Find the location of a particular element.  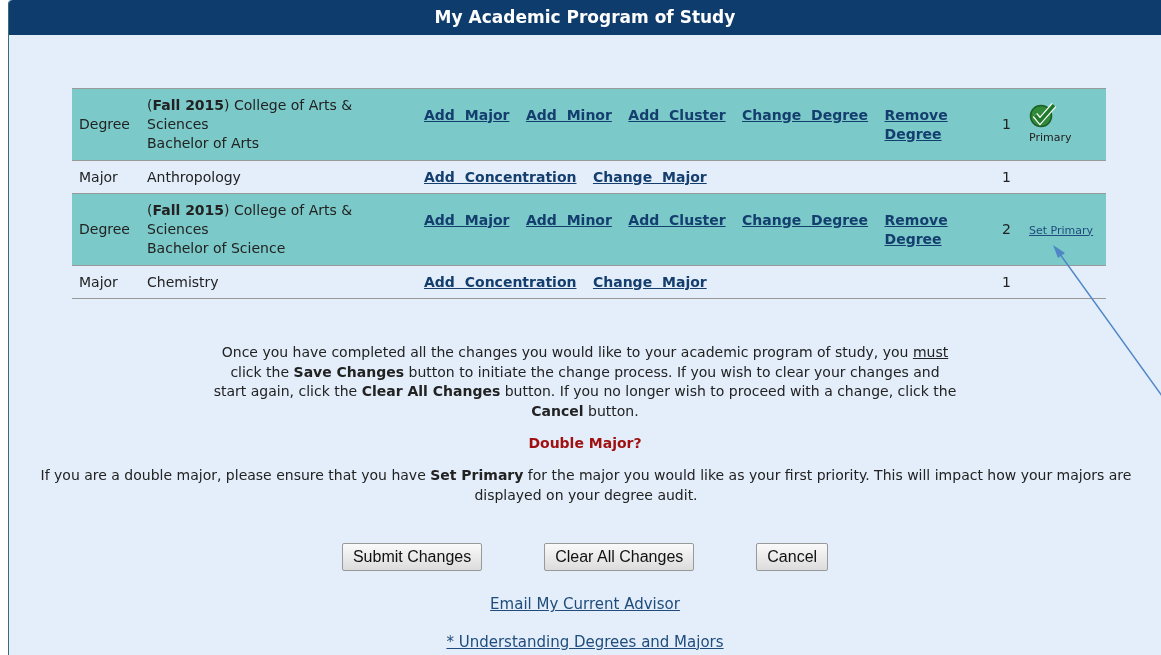

form-button: Clear All Changes is located at coordinates (619, 557).